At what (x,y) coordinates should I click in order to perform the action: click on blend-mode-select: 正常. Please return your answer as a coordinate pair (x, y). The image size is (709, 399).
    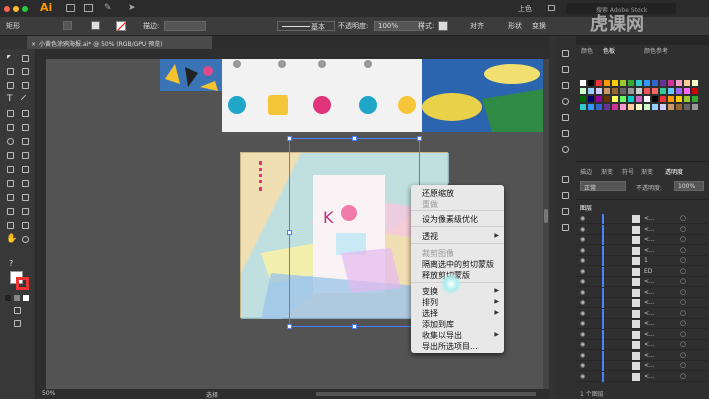
    Looking at the image, I should click on (603, 186).